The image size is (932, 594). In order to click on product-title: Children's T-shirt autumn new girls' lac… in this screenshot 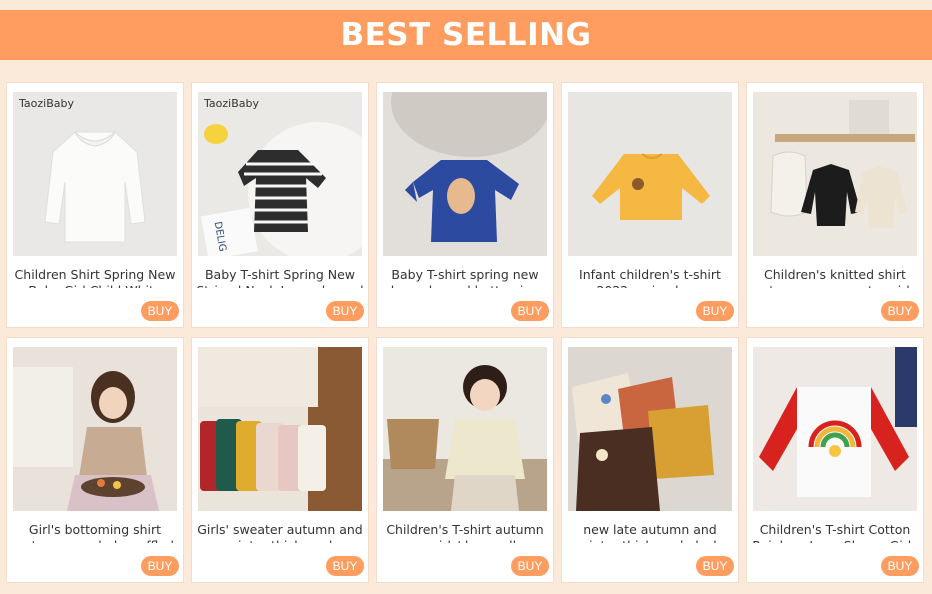, I will do `click(465, 532)`.